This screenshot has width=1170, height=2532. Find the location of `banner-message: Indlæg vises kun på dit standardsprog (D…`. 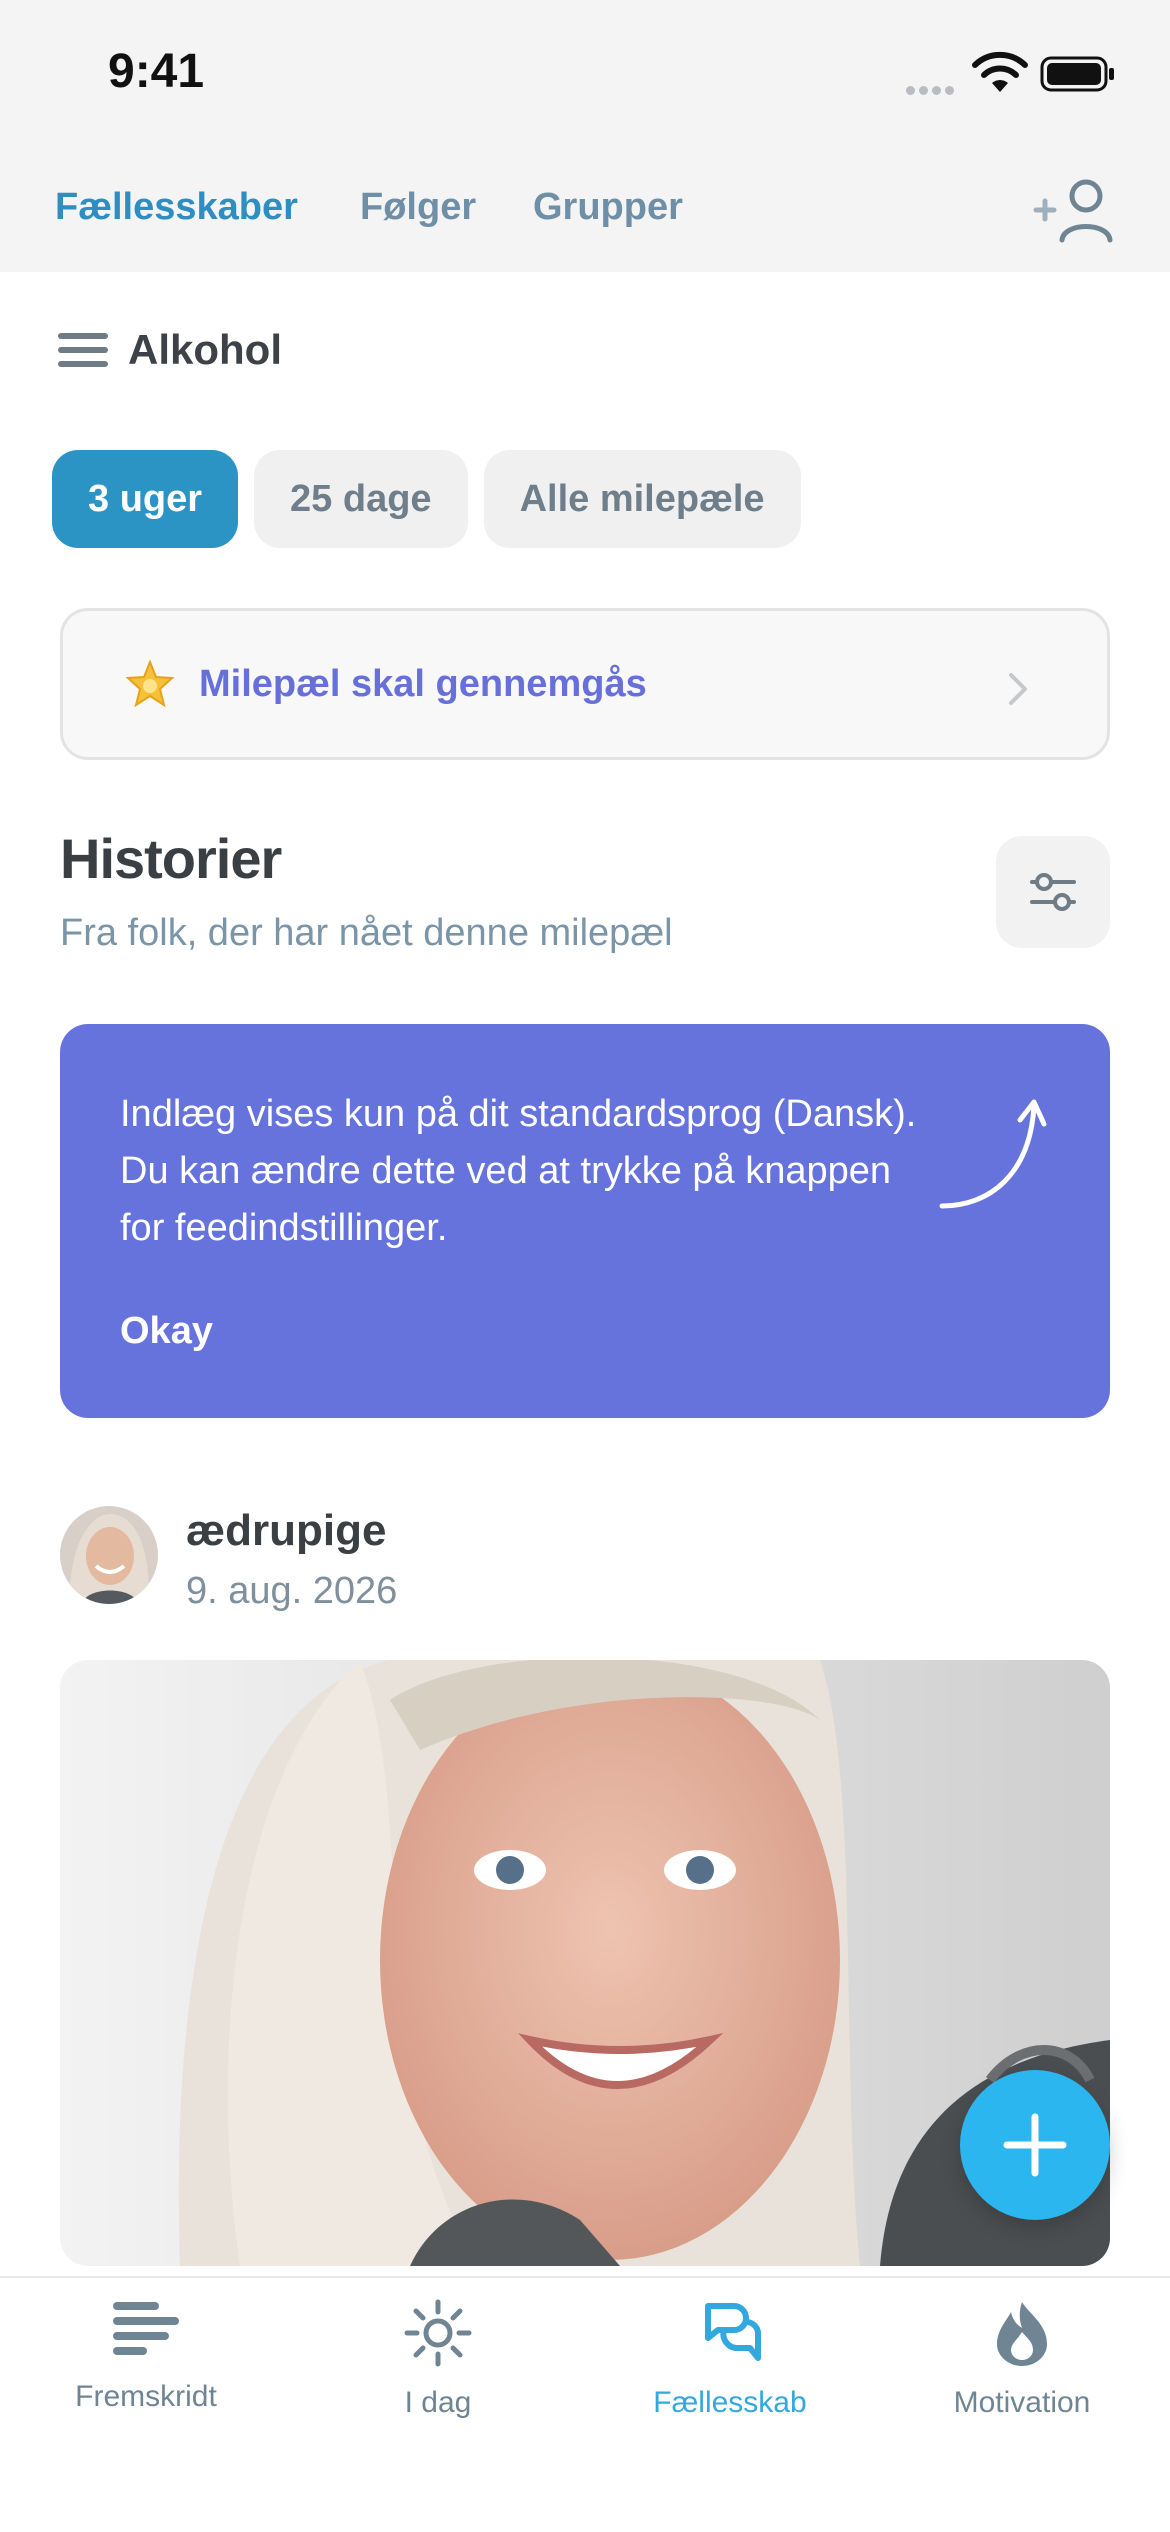

banner-message: Indlæg vises kun på dit standardsprog (D… is located at coordinates (518, 1171).